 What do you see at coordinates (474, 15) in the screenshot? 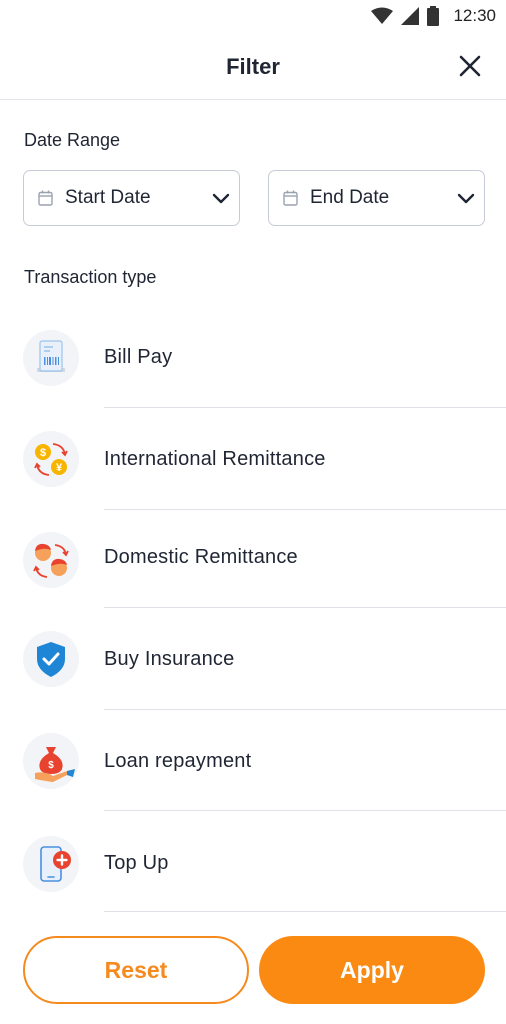
I see `status-time: 12:30` at bounding box center [474, 15].